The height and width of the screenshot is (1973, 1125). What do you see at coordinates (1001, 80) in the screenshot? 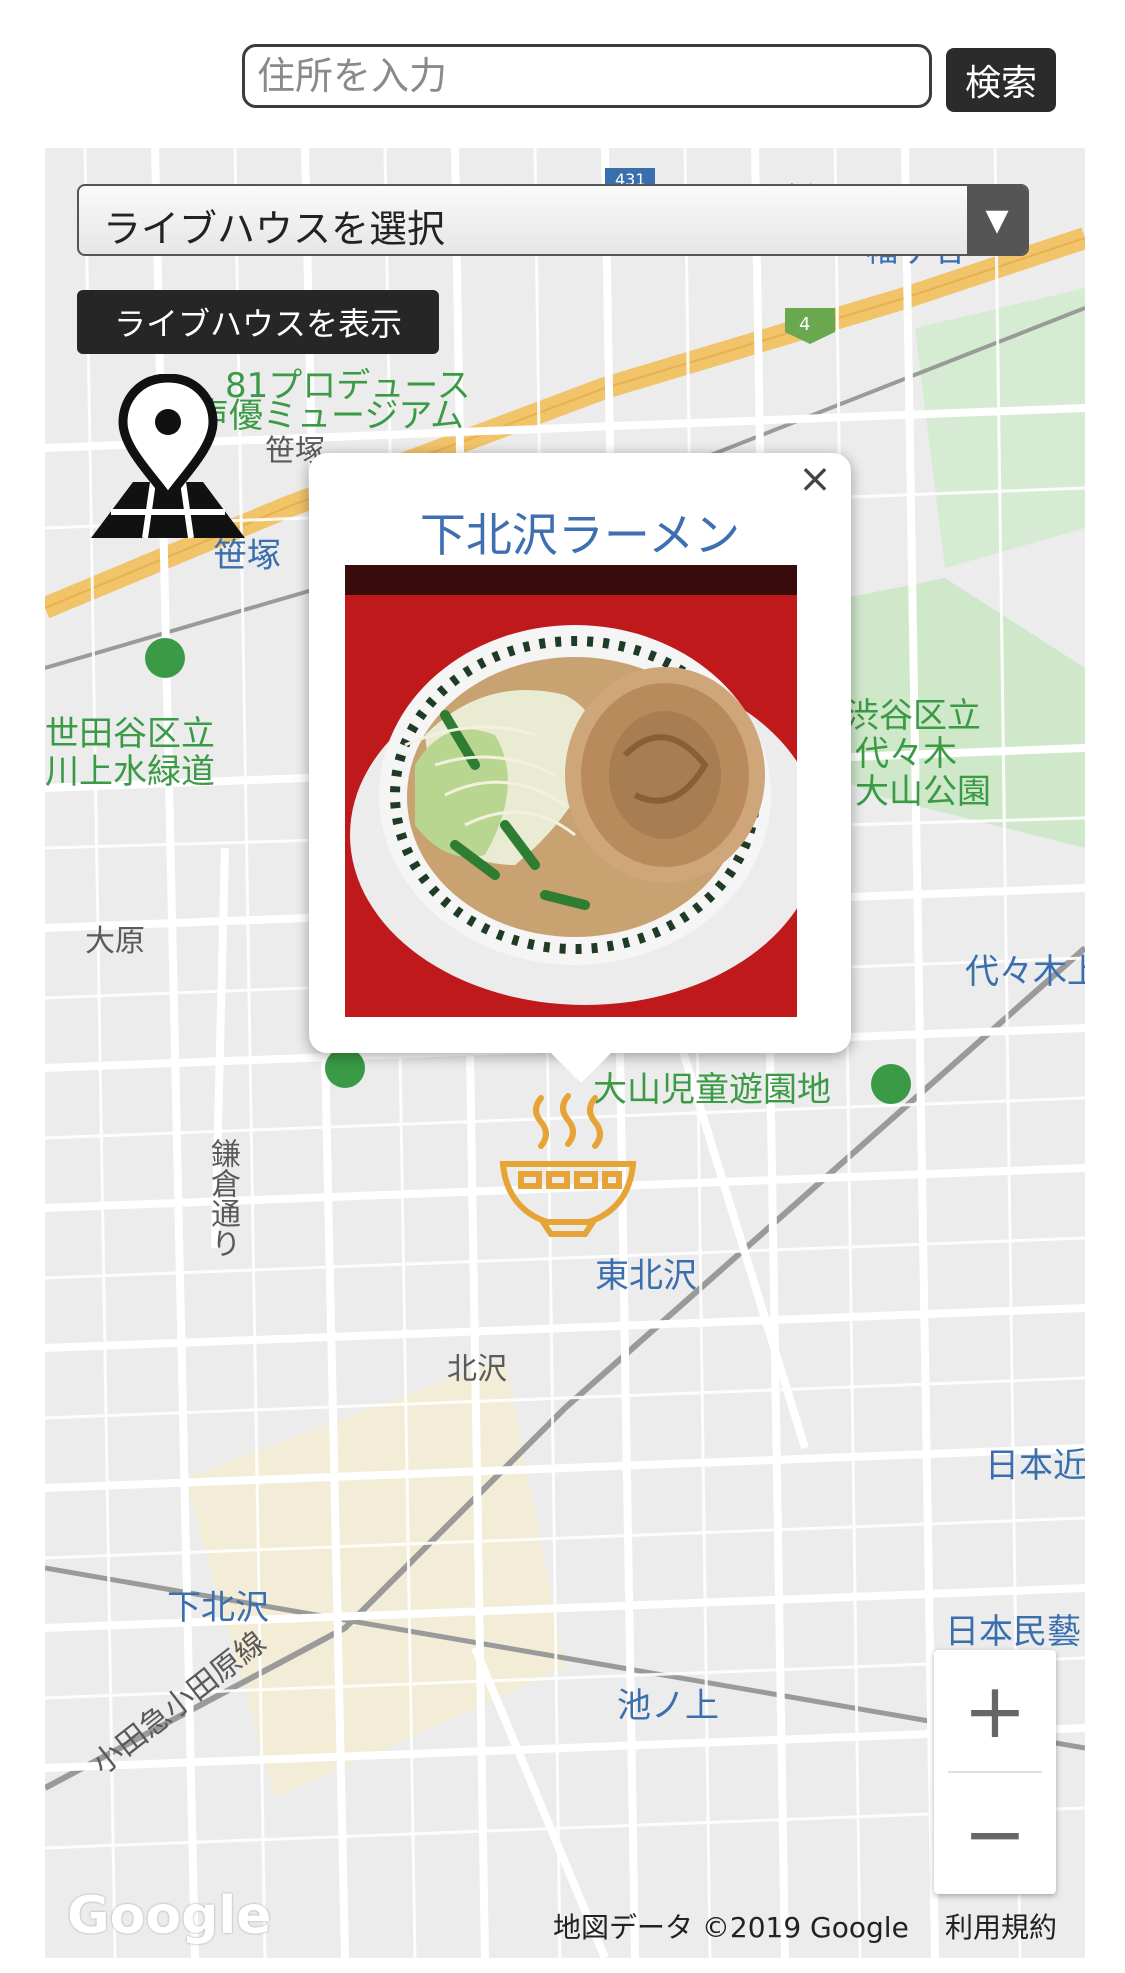
I see `search-button: 検索` at bounding box center [1001, 80].